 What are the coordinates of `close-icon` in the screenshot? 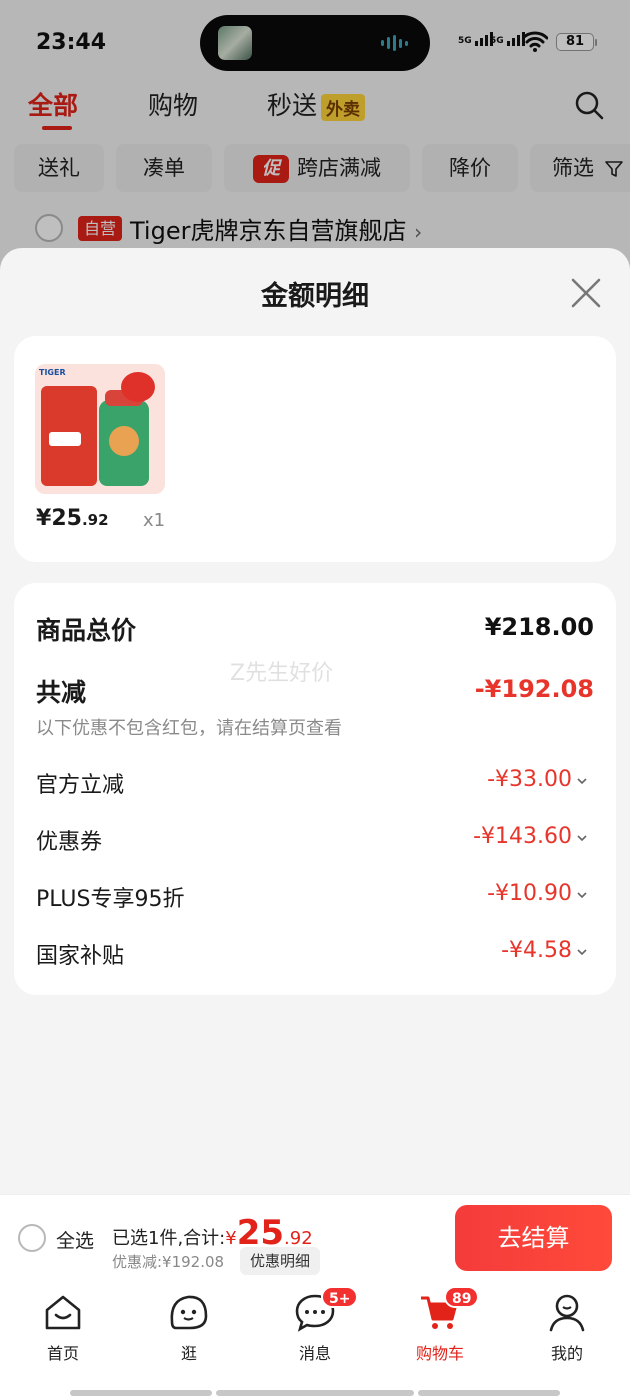 It's located at (586, 293).